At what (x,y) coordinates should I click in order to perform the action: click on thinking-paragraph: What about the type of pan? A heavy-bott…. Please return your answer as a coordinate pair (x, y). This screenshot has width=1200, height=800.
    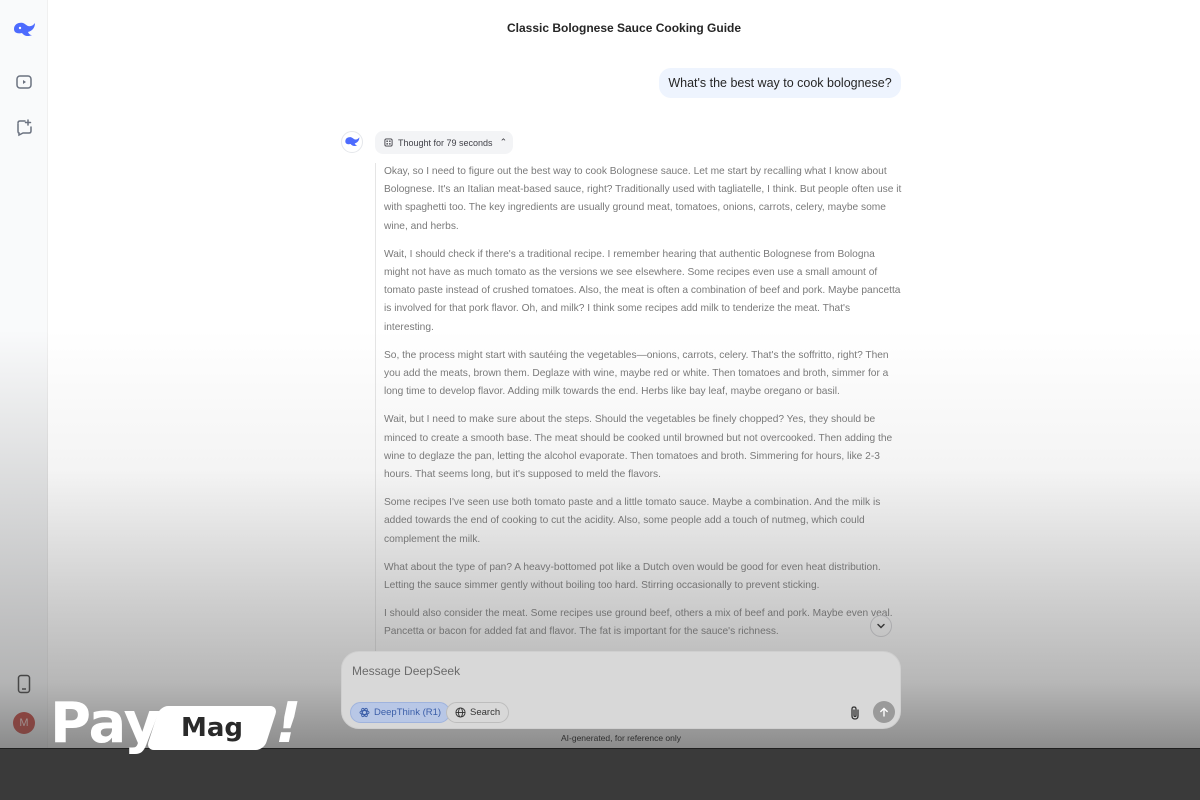
    Looking at the image, I should click on (632, 576).